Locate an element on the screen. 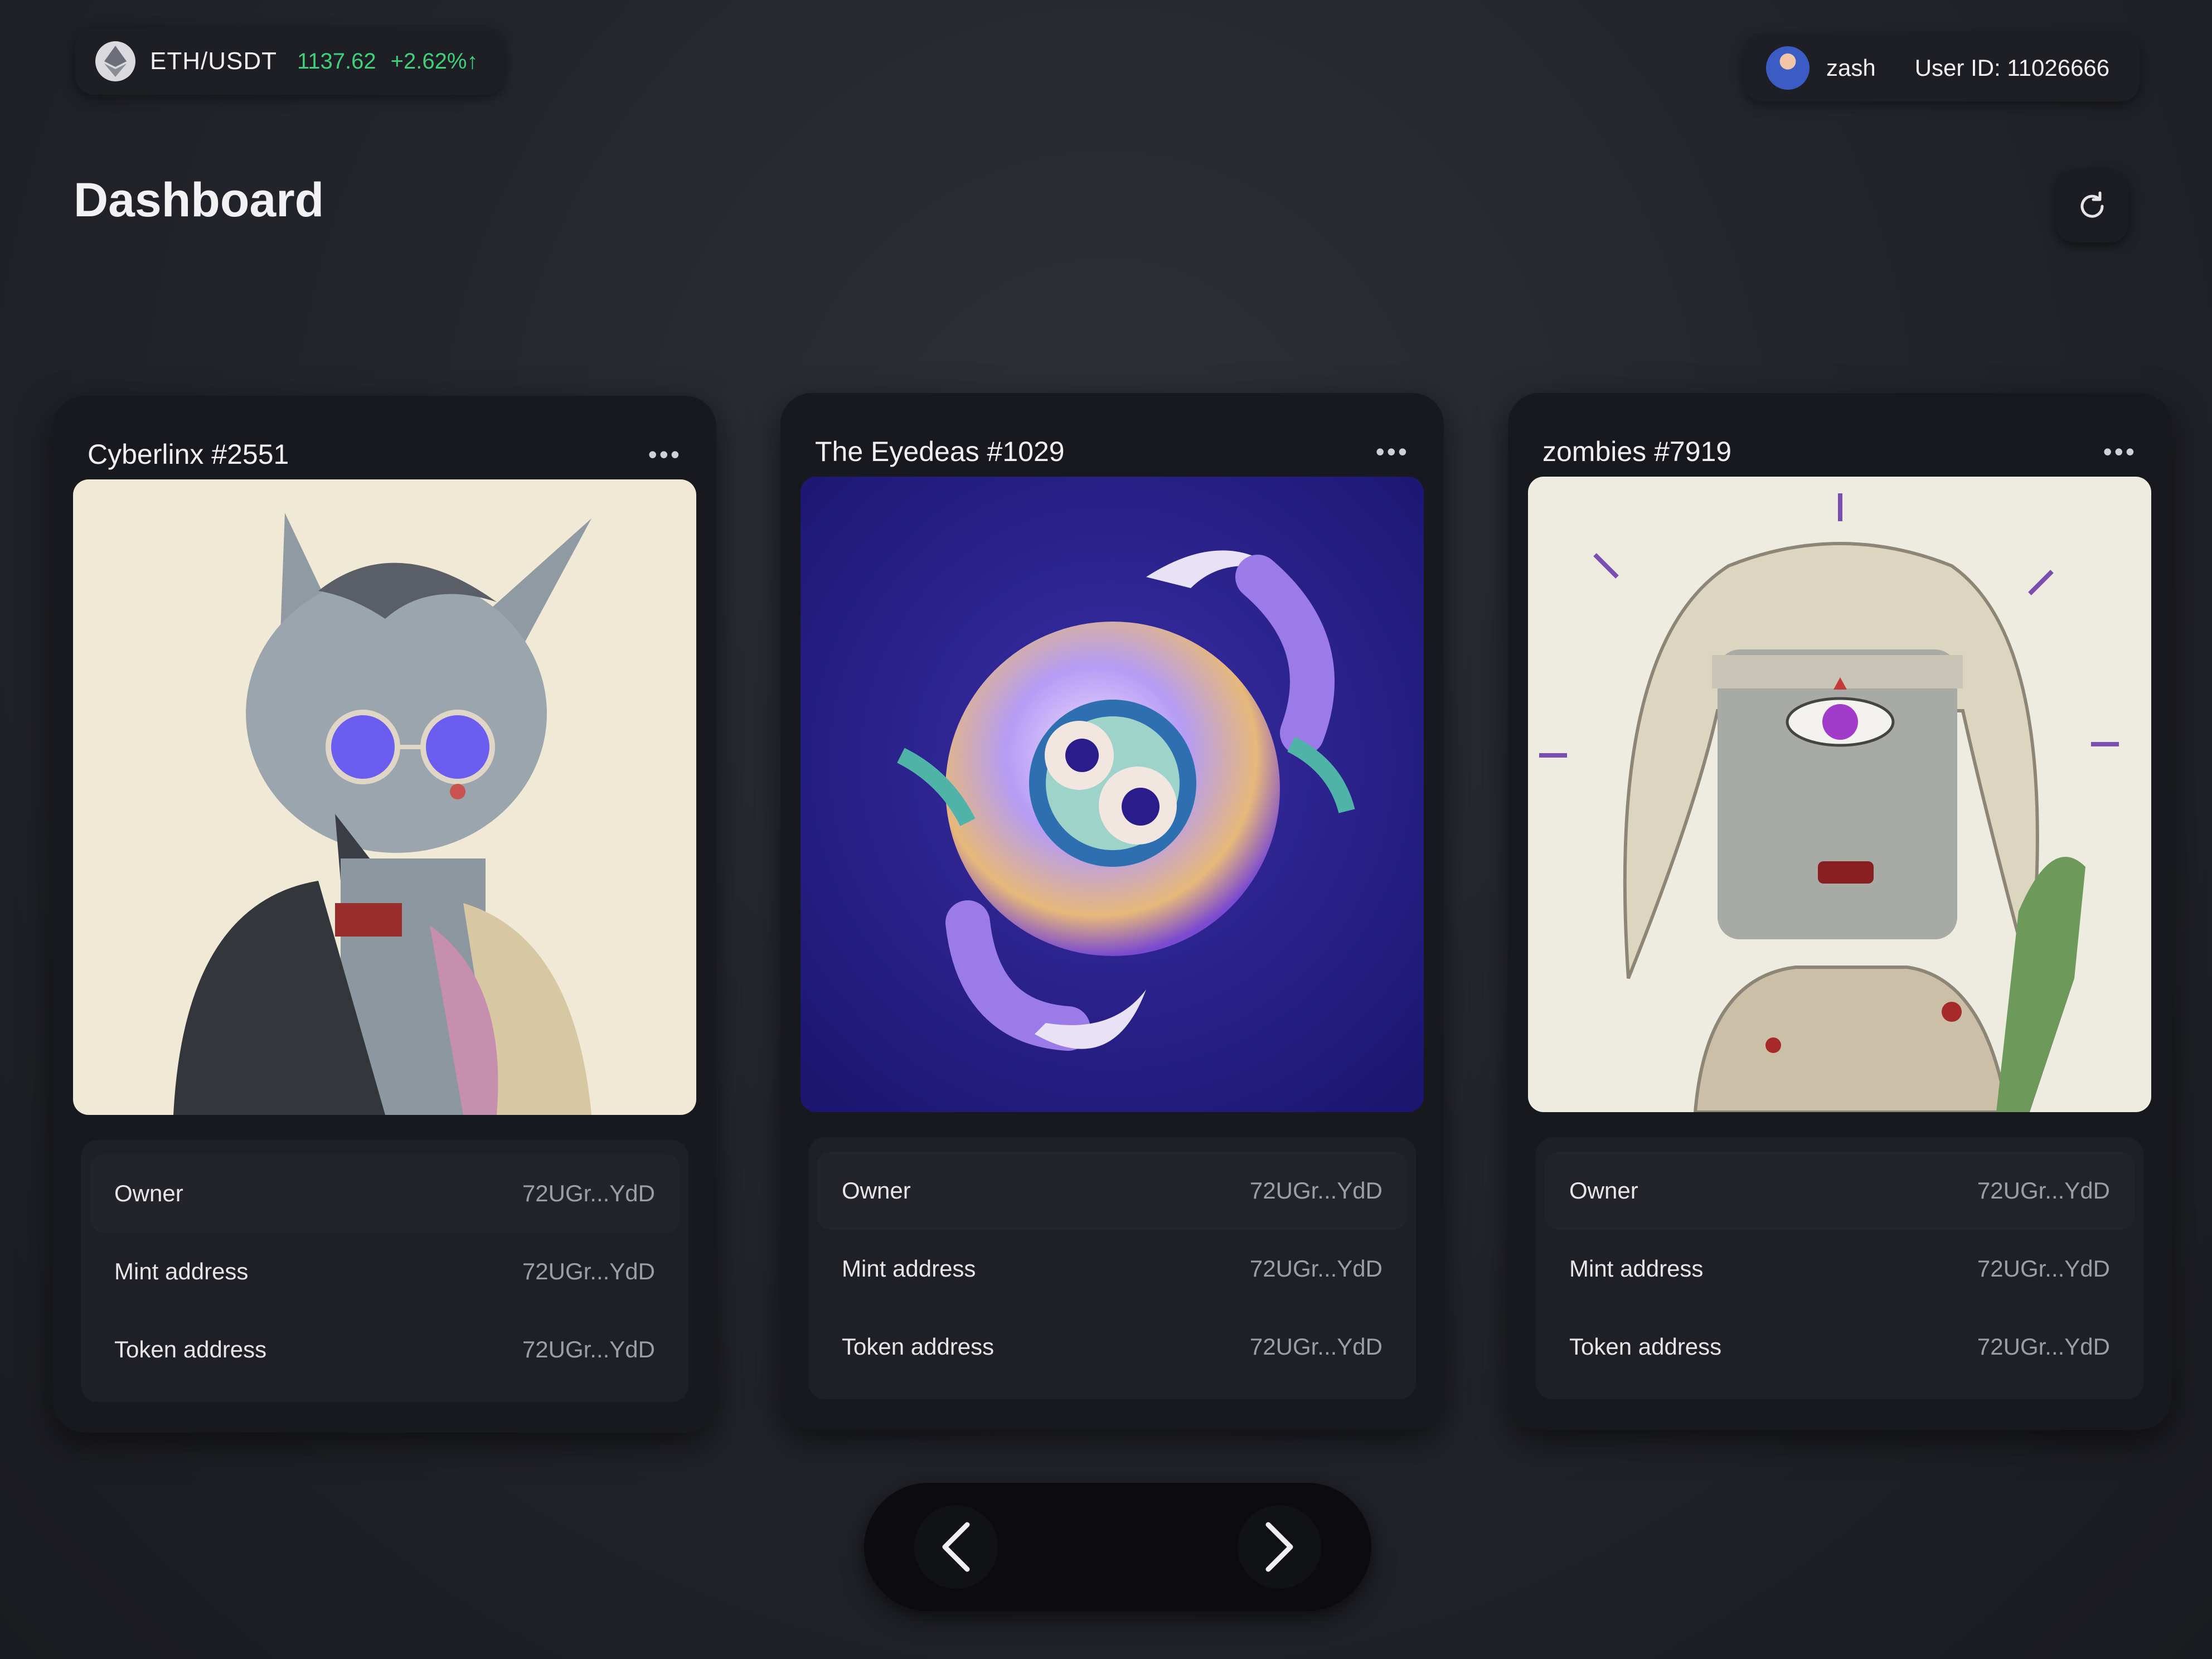 The height and width of the screenshot is (1659, 2212). cyber-lynx-artwork is located at coordinates (385, 797).